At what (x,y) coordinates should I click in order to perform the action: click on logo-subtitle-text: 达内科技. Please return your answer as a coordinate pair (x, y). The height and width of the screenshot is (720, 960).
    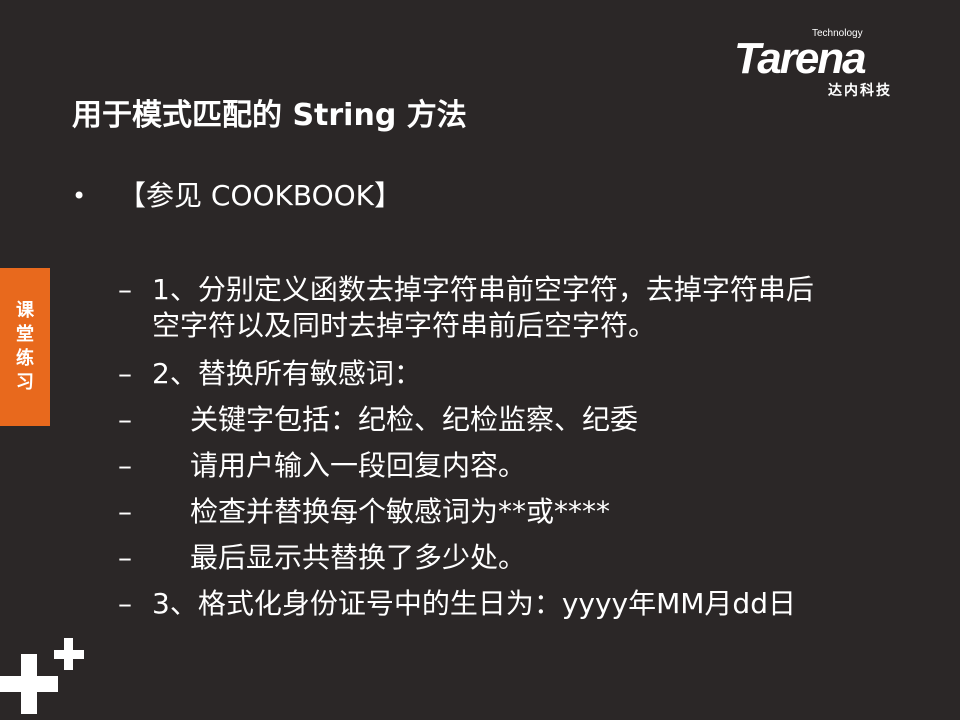
    Looking at the image, I should click on (860, 91).